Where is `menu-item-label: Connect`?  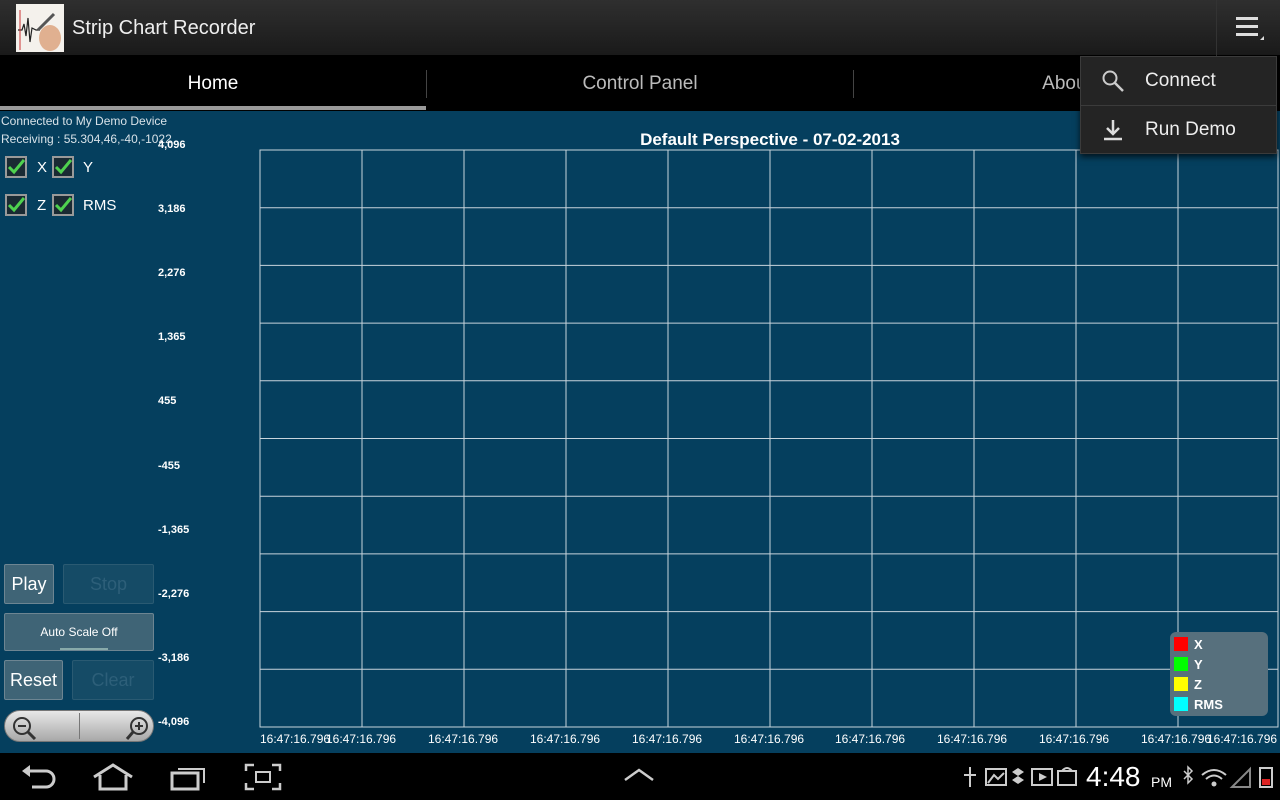 menu-item-label: Connect is located at coordinates (1180, 80).